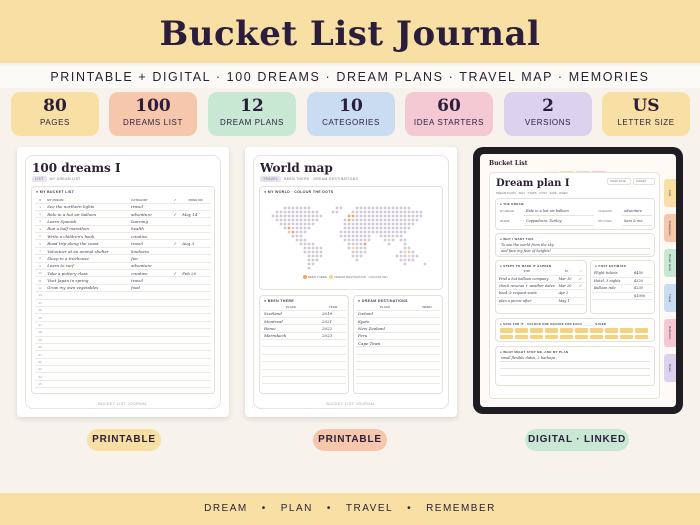  I want to click on dream-cell: Road trip along the coast, so click(87, 243).